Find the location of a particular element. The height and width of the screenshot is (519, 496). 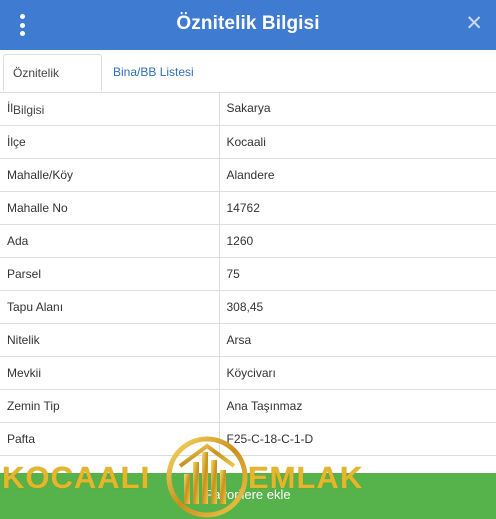

attribute-value: Arsa is located at coordinates (357, 340).